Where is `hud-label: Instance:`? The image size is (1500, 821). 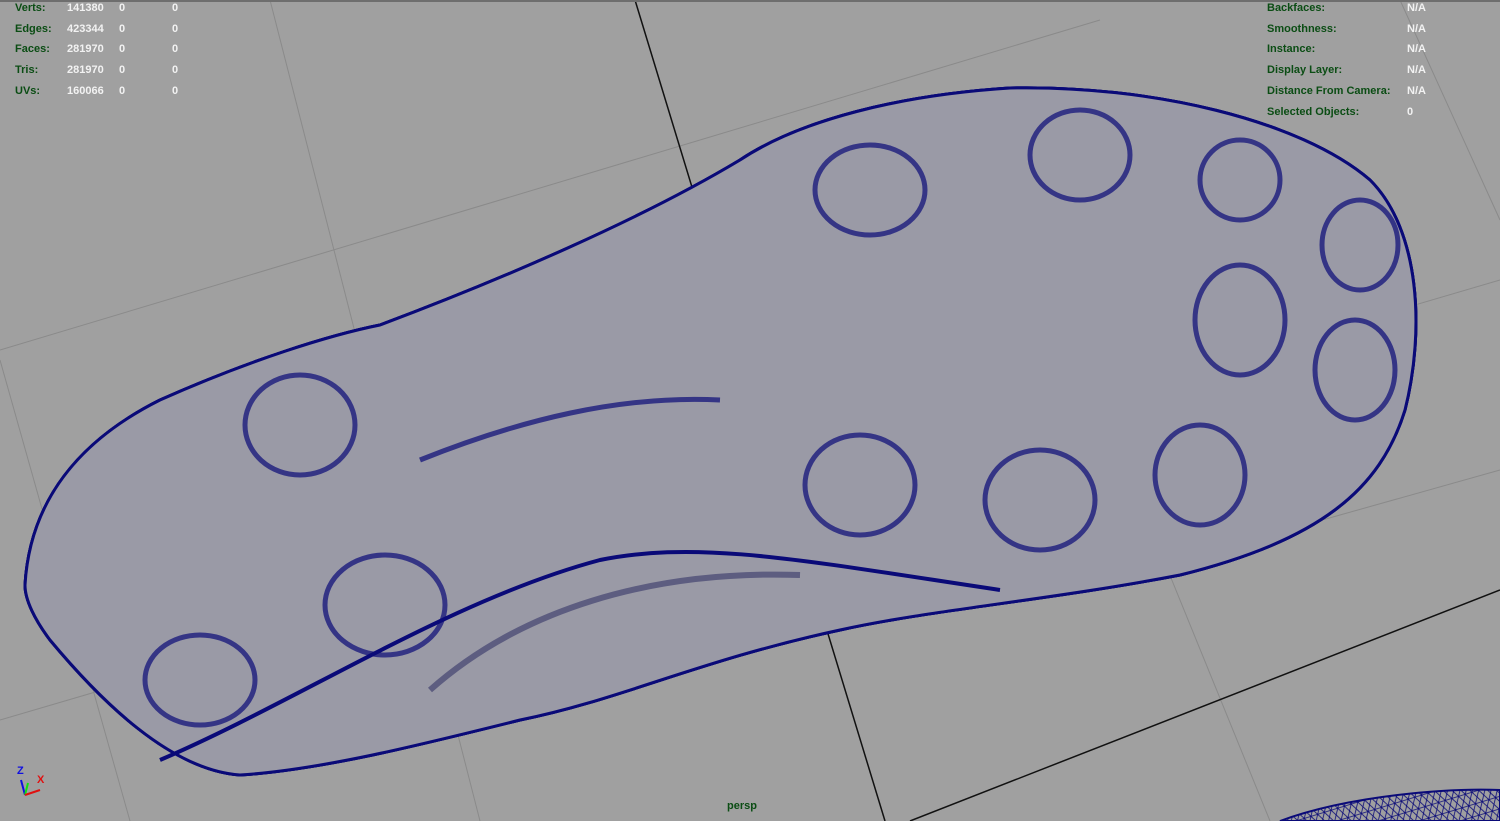
hud-label: Instance: is located at coordinates (1291, 49).